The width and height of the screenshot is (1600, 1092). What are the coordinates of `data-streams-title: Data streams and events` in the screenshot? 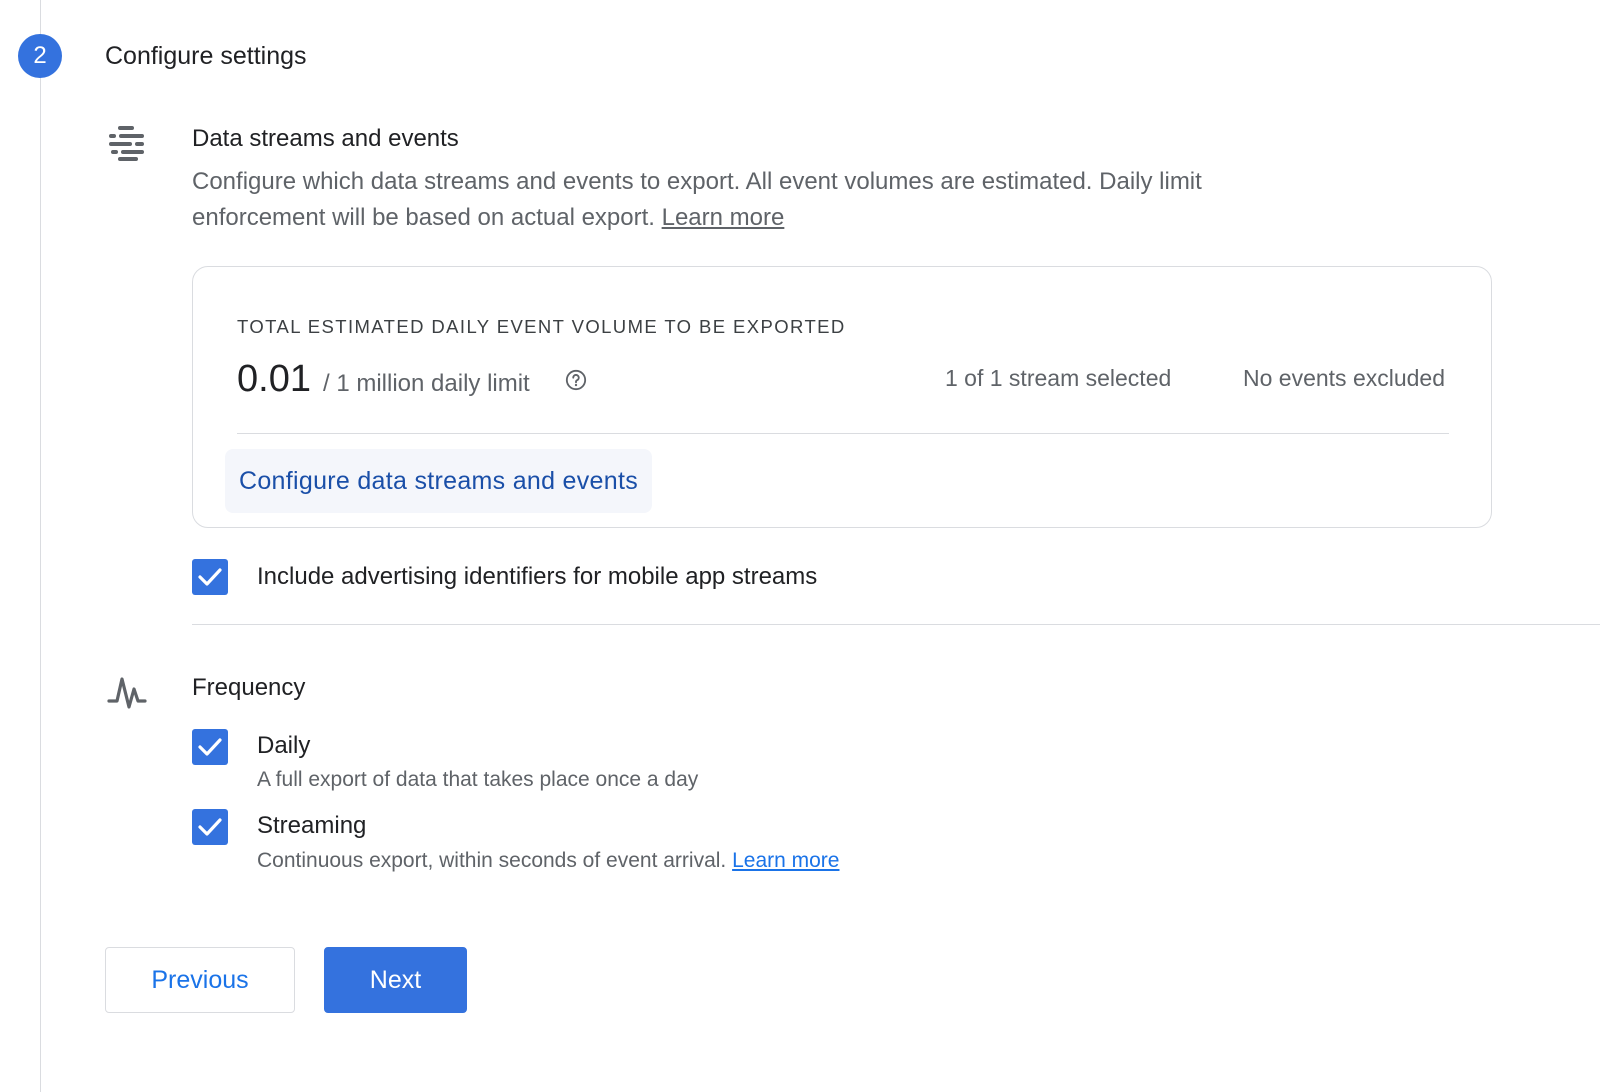 It's located at (325, 138).